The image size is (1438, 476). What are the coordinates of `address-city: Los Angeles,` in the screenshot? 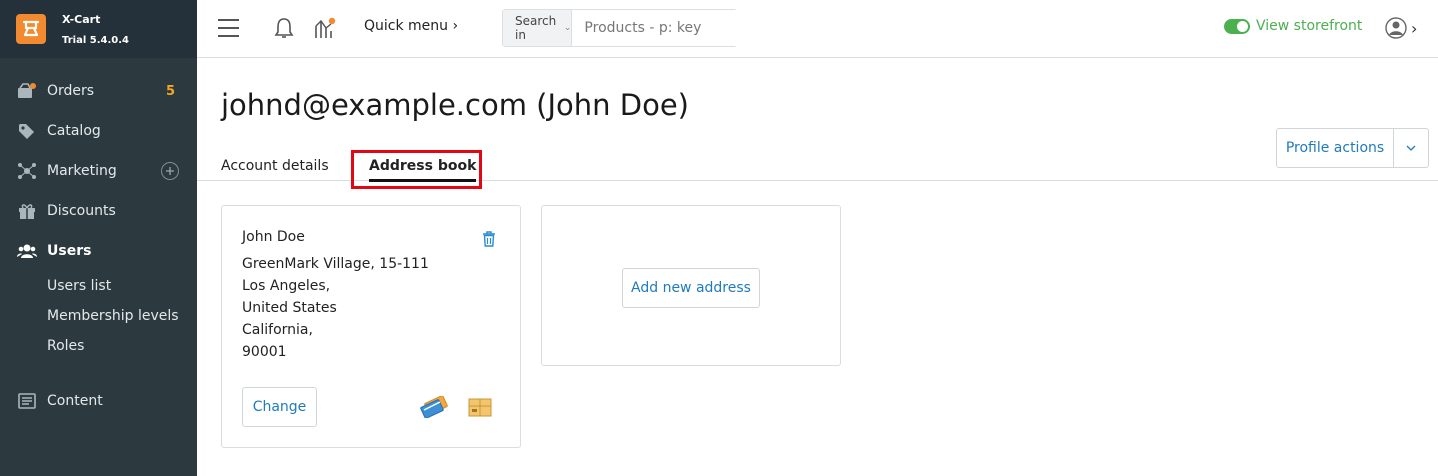 It's located at (286, 286).